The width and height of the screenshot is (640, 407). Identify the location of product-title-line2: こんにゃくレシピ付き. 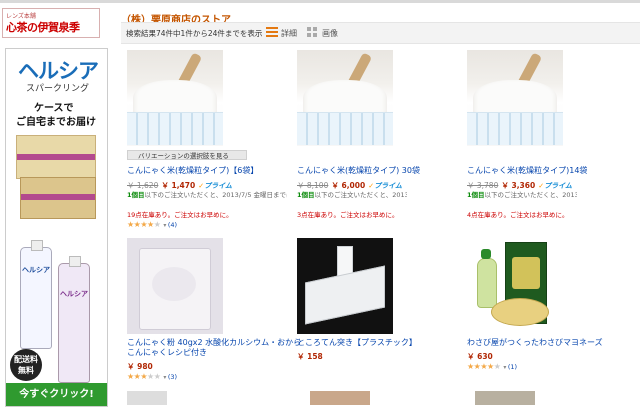
(167, 353).